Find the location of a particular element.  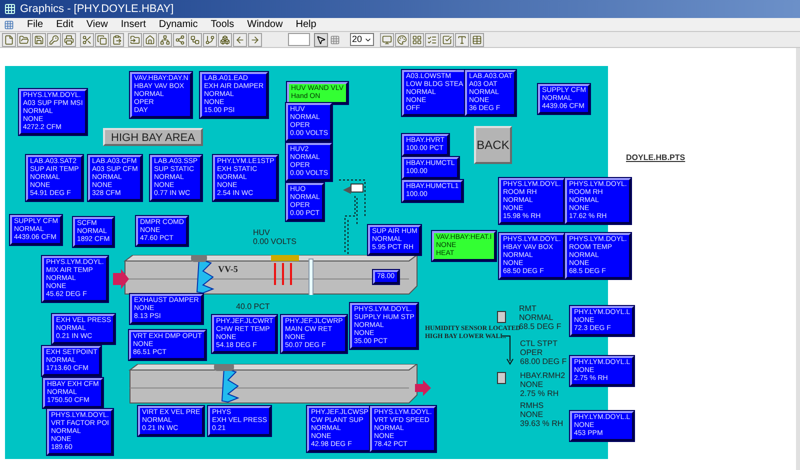

points-link: DOYLE.HB.PTS is located at coordinates (656, 158).